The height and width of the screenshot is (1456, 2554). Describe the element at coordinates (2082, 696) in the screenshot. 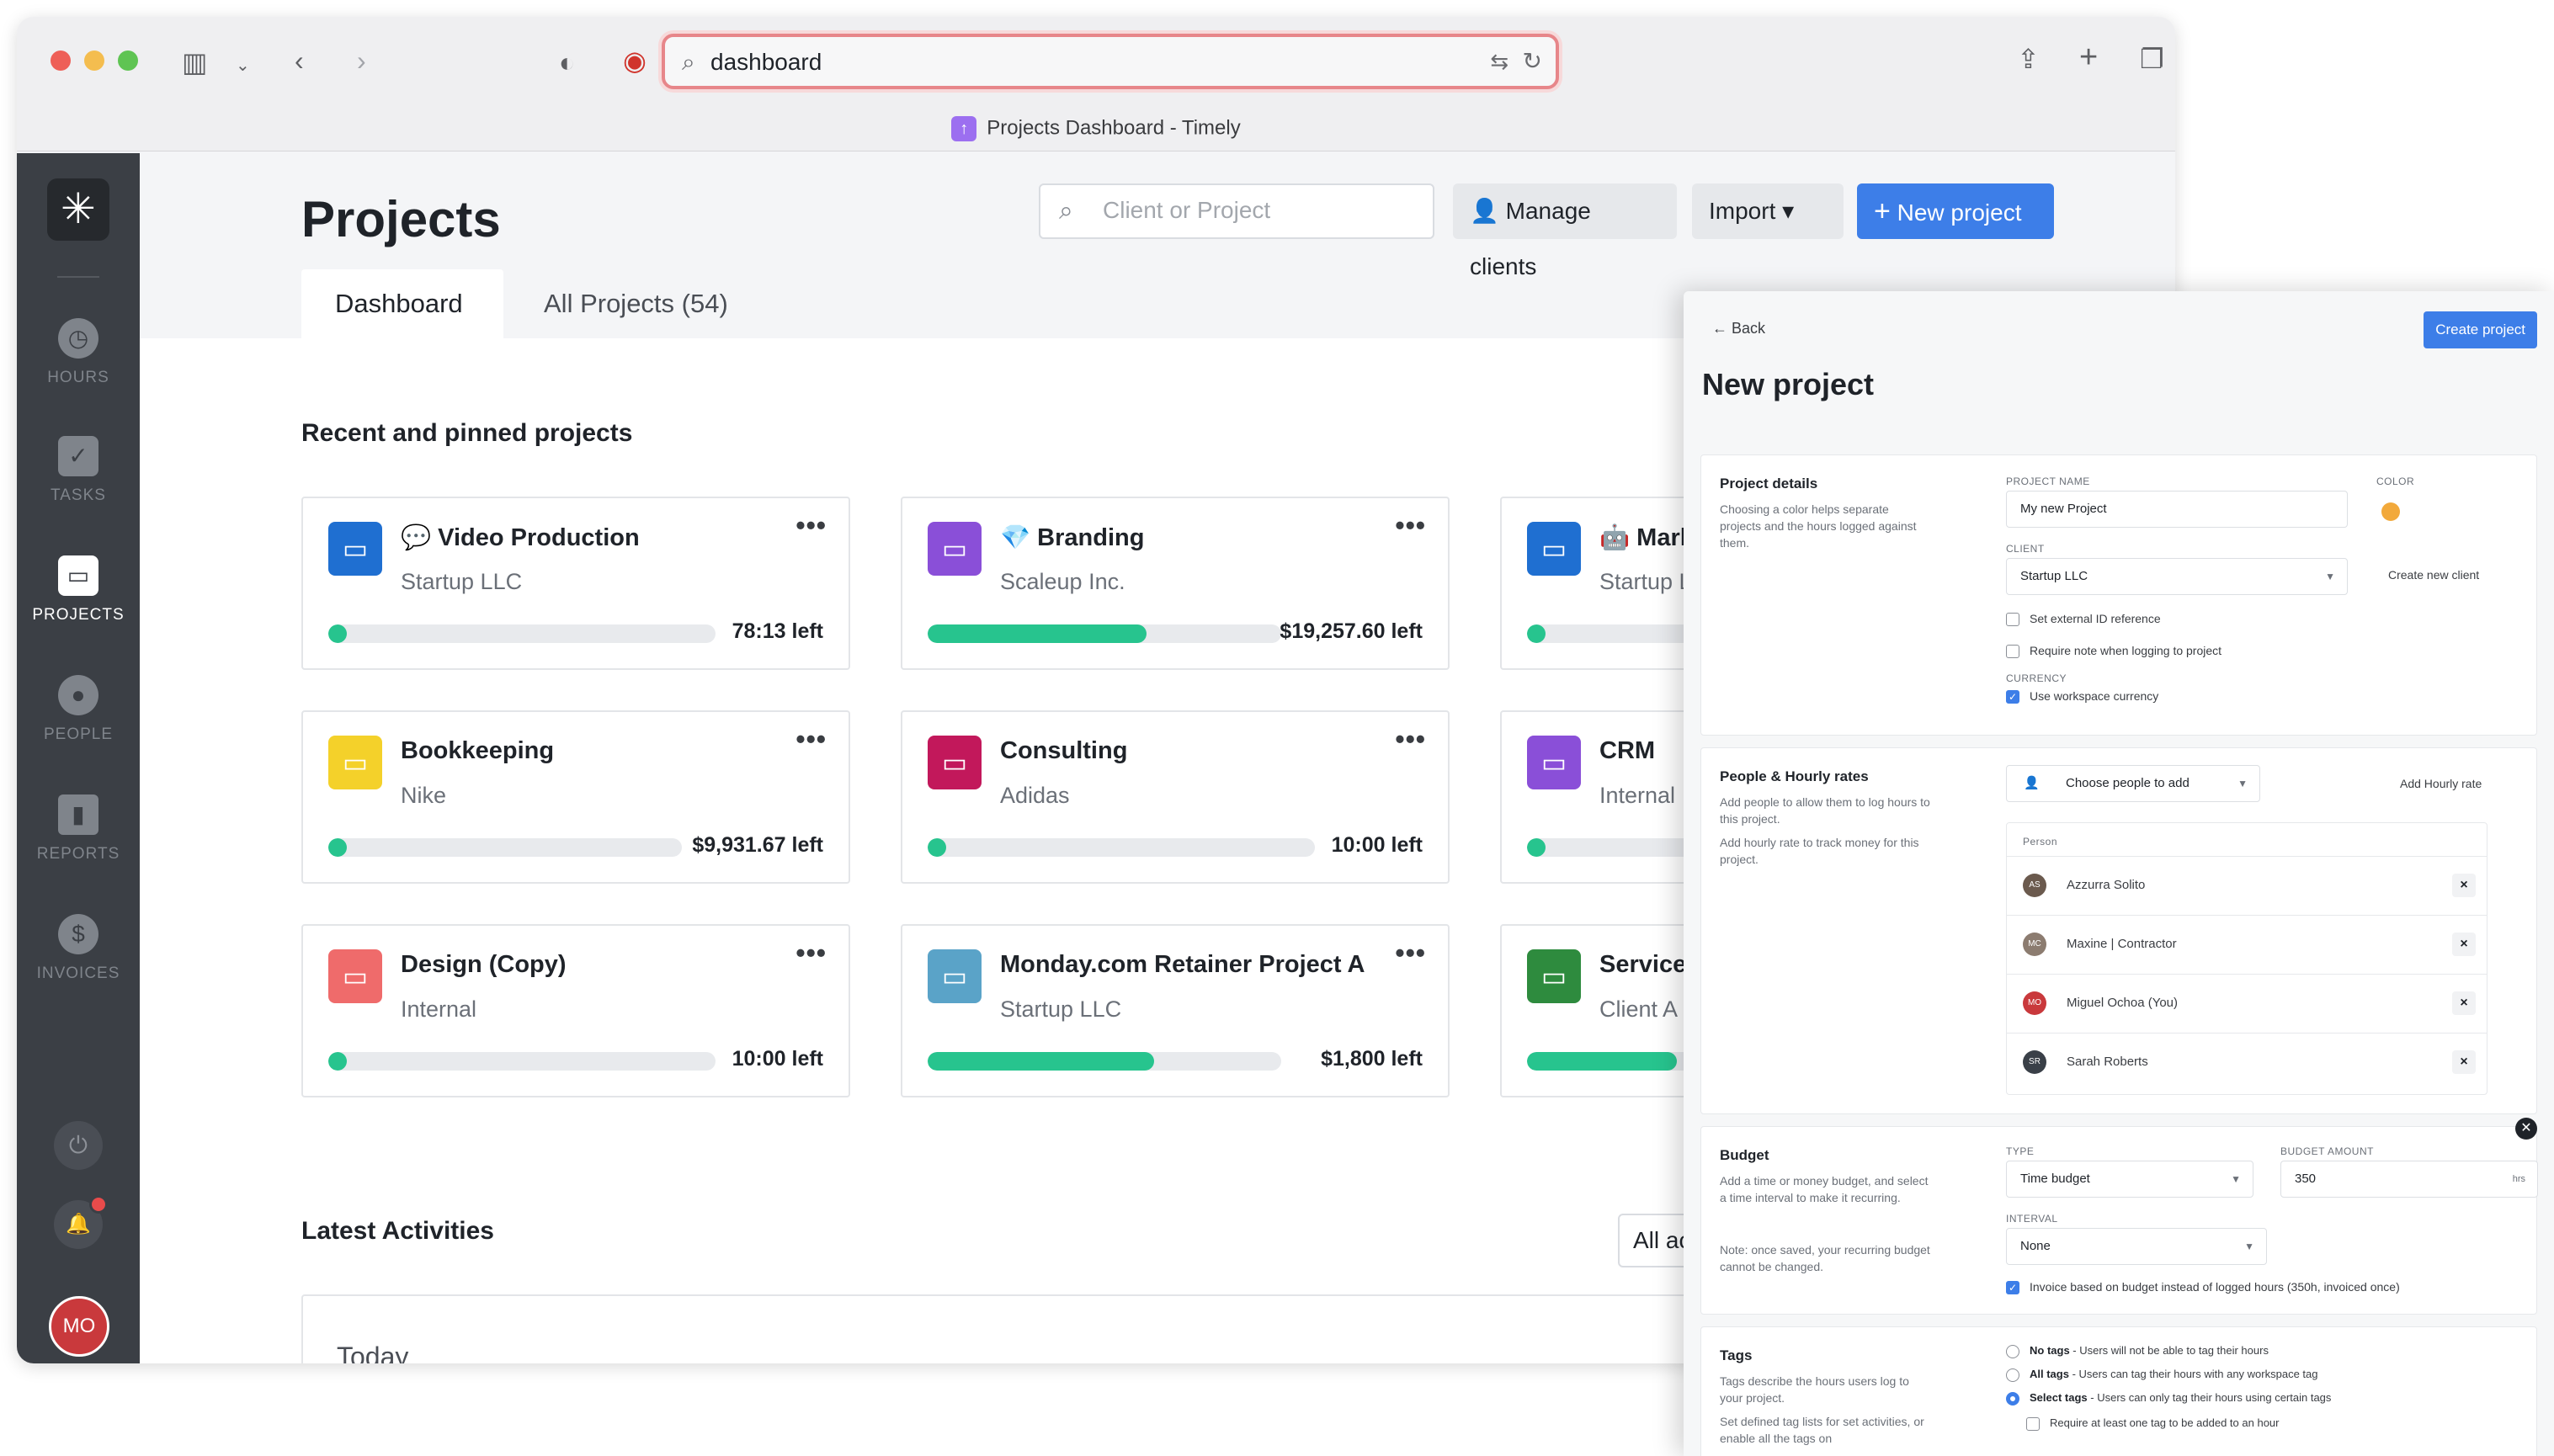

I see `workspace-currency-checkbox: ✓ Use workspace currency` at that location.